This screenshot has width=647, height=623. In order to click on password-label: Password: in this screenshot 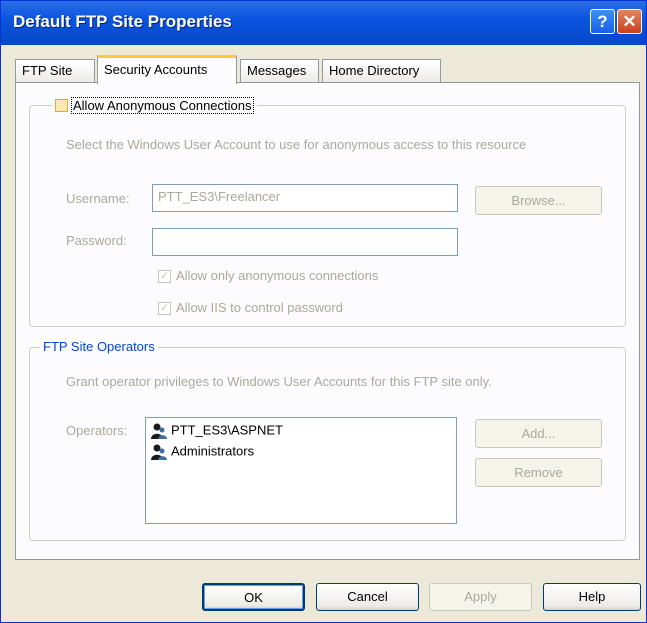, I will do `click(96, 240)`.